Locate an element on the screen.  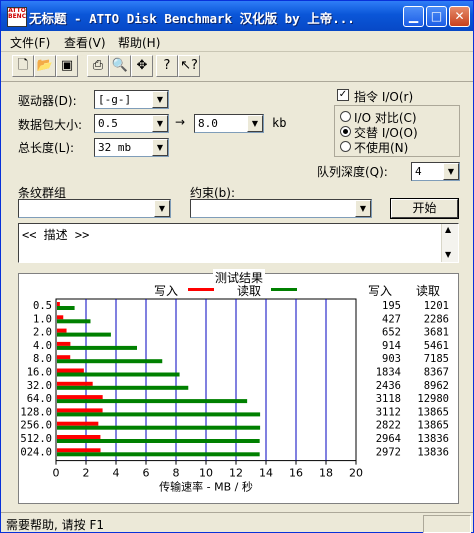
write-value: 903 is located at coordinates (391, 359).